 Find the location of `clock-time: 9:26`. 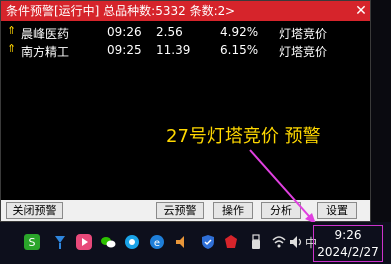

clock-time: 9:26 is located at coordinates (348, 235).